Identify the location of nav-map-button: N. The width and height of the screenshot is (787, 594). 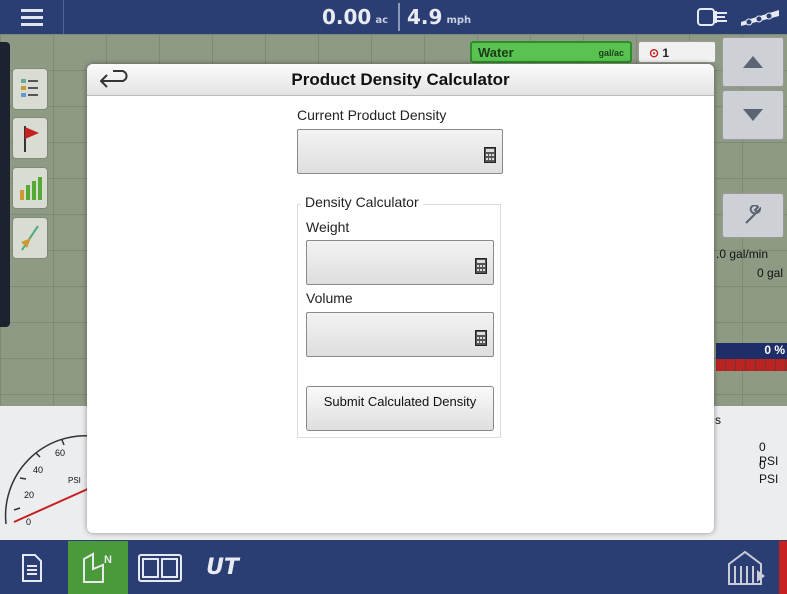
(98, 567).